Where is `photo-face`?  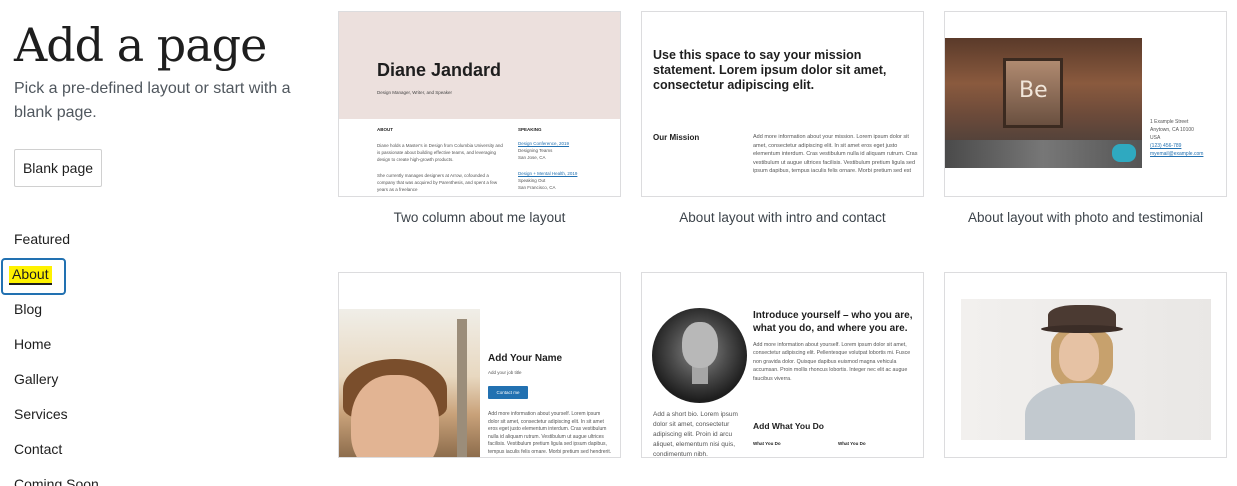
photo-face is located at coordinates (1079, 356).